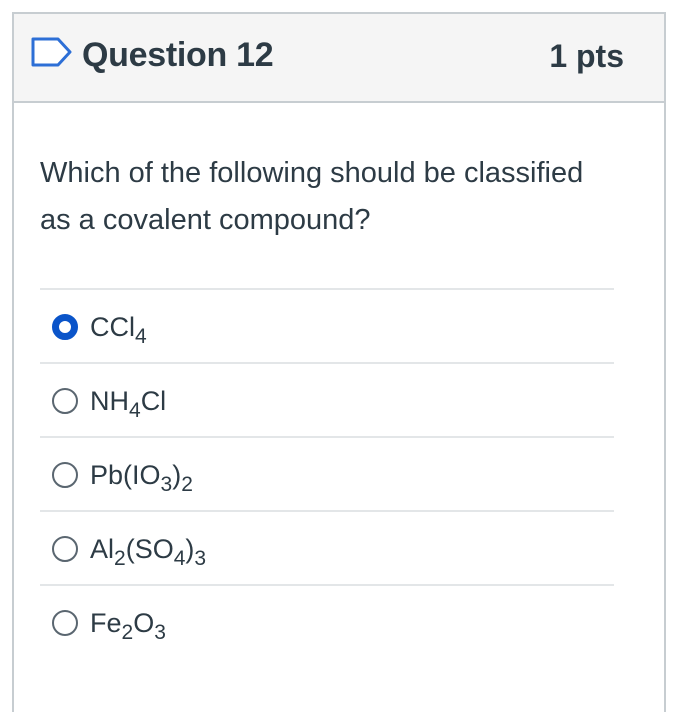  What do you see at coordinates (52, 52) in the screenshot?
I see `flag-question-icon` at bounding box center [52, 52].